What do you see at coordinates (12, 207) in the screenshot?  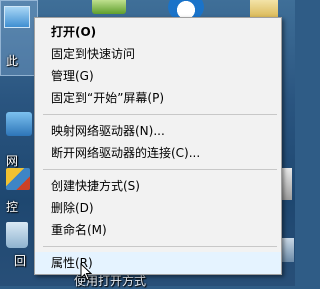 I see `control-panel-label: 控` at bounding box center [12, 207].